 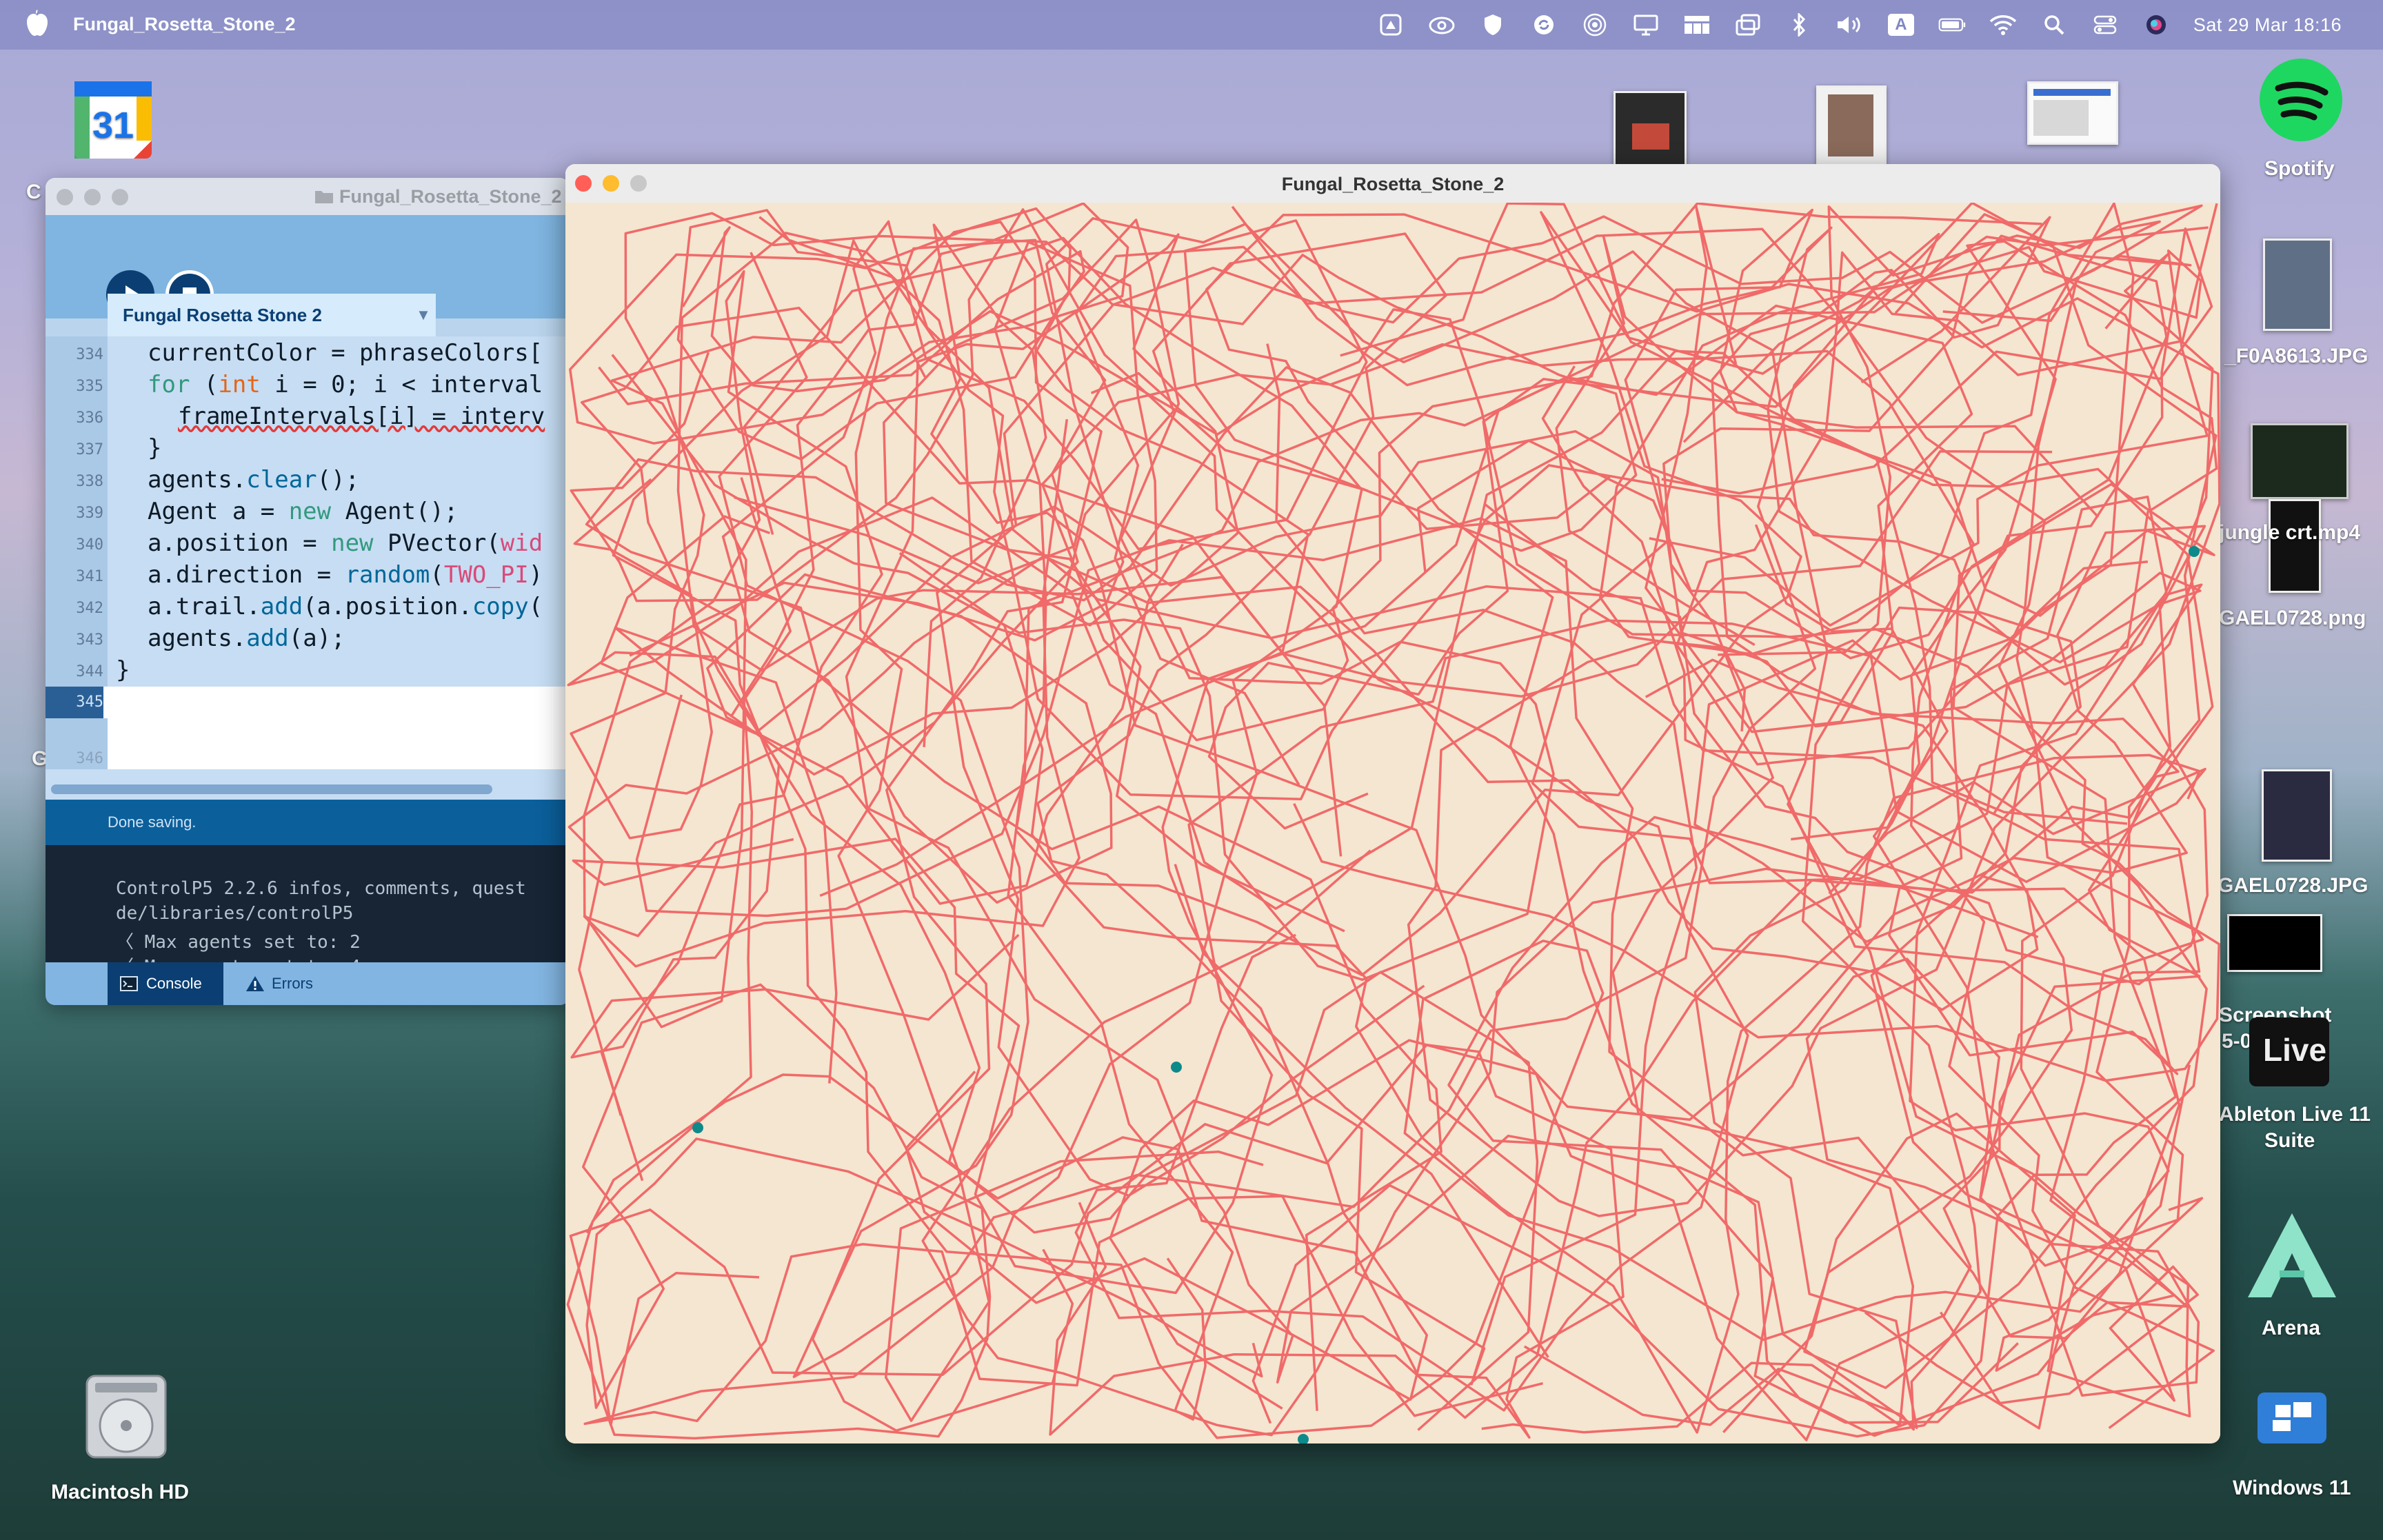 I want to click on f0a8613-label: _F0A8613.JPG, so click(x=2296, y=356).